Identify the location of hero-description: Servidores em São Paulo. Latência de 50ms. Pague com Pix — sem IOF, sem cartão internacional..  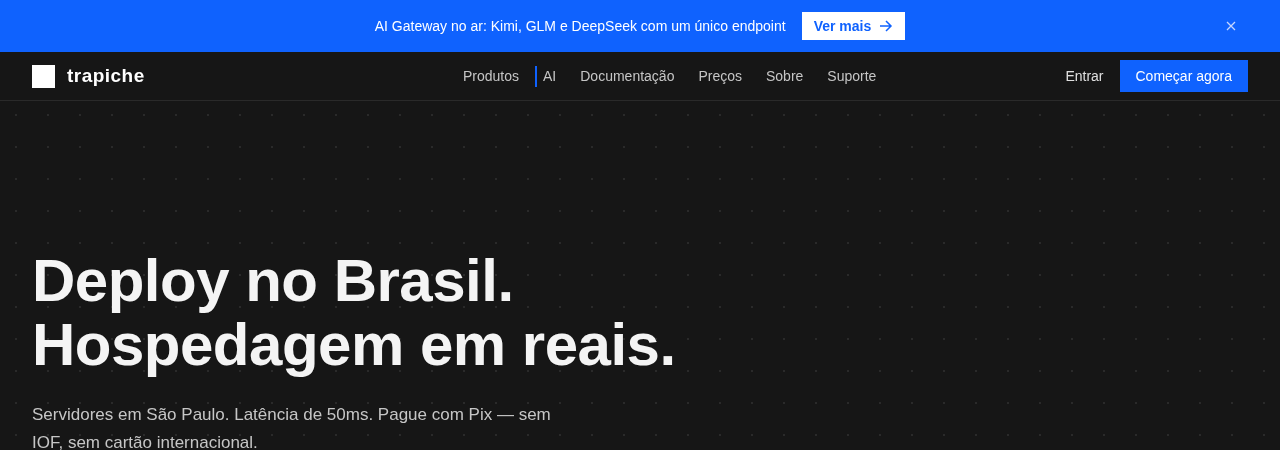
(292, 427).